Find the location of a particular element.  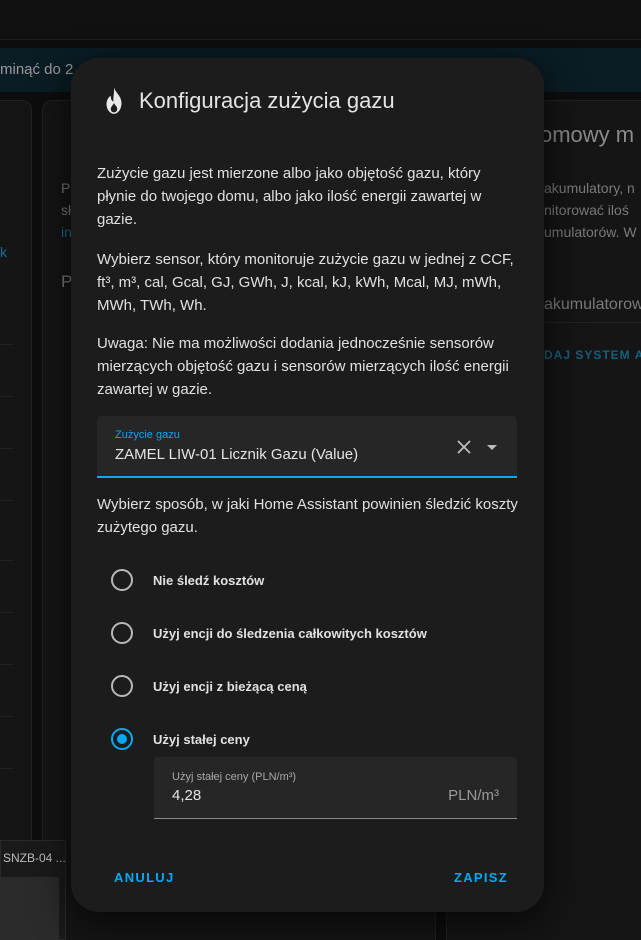

dialog-title: Konfiguracja zużycia gazu is located at coordinates (267, 100).